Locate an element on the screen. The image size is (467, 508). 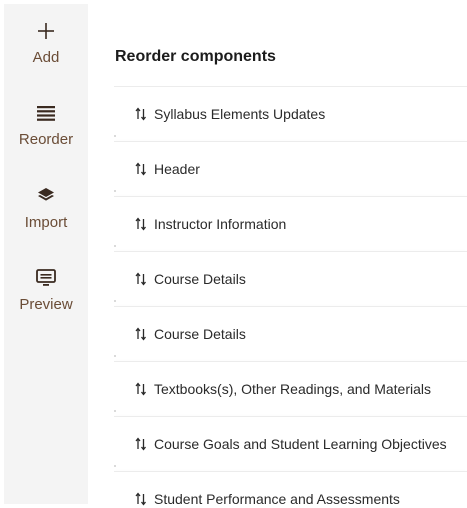
sidebar-item-add: Add is located at coordinates (46, 43).